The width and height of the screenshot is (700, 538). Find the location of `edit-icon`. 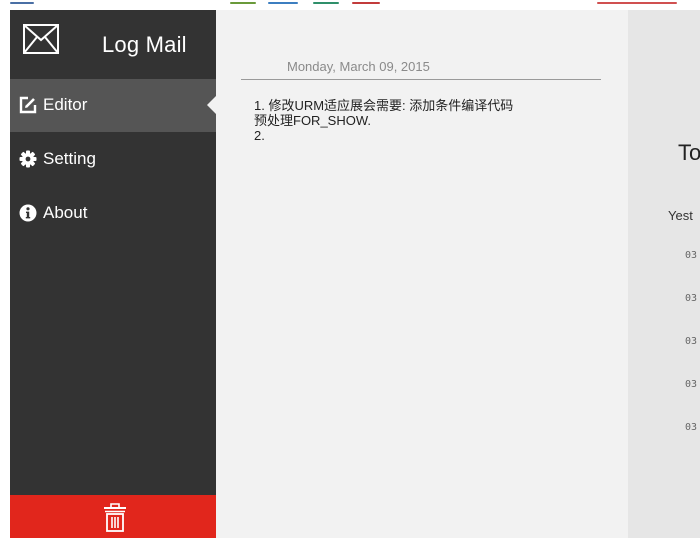

edit-icon is located at coordinates (28, 105).